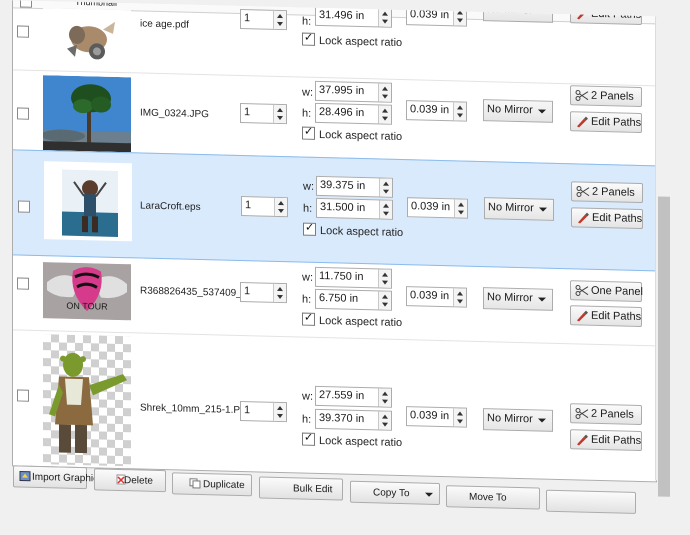  I want to click on height-field: 31.500 in, so click(354, 208).